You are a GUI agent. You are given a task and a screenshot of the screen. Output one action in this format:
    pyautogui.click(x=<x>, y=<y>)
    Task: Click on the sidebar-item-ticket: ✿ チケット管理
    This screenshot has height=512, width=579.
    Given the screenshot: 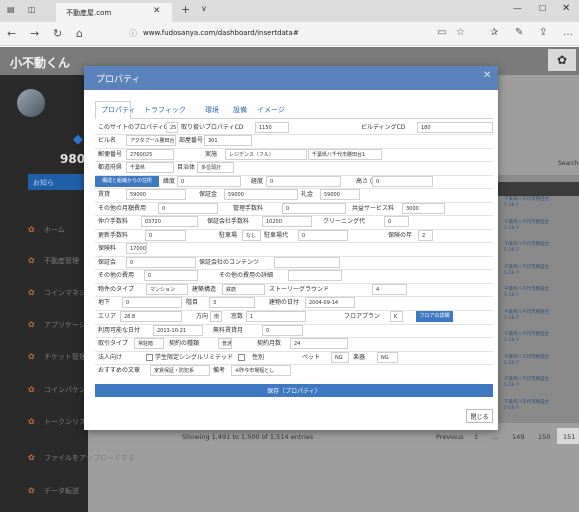 What is the action you would take?
    pyautogui.click(x=44, y=356)
    